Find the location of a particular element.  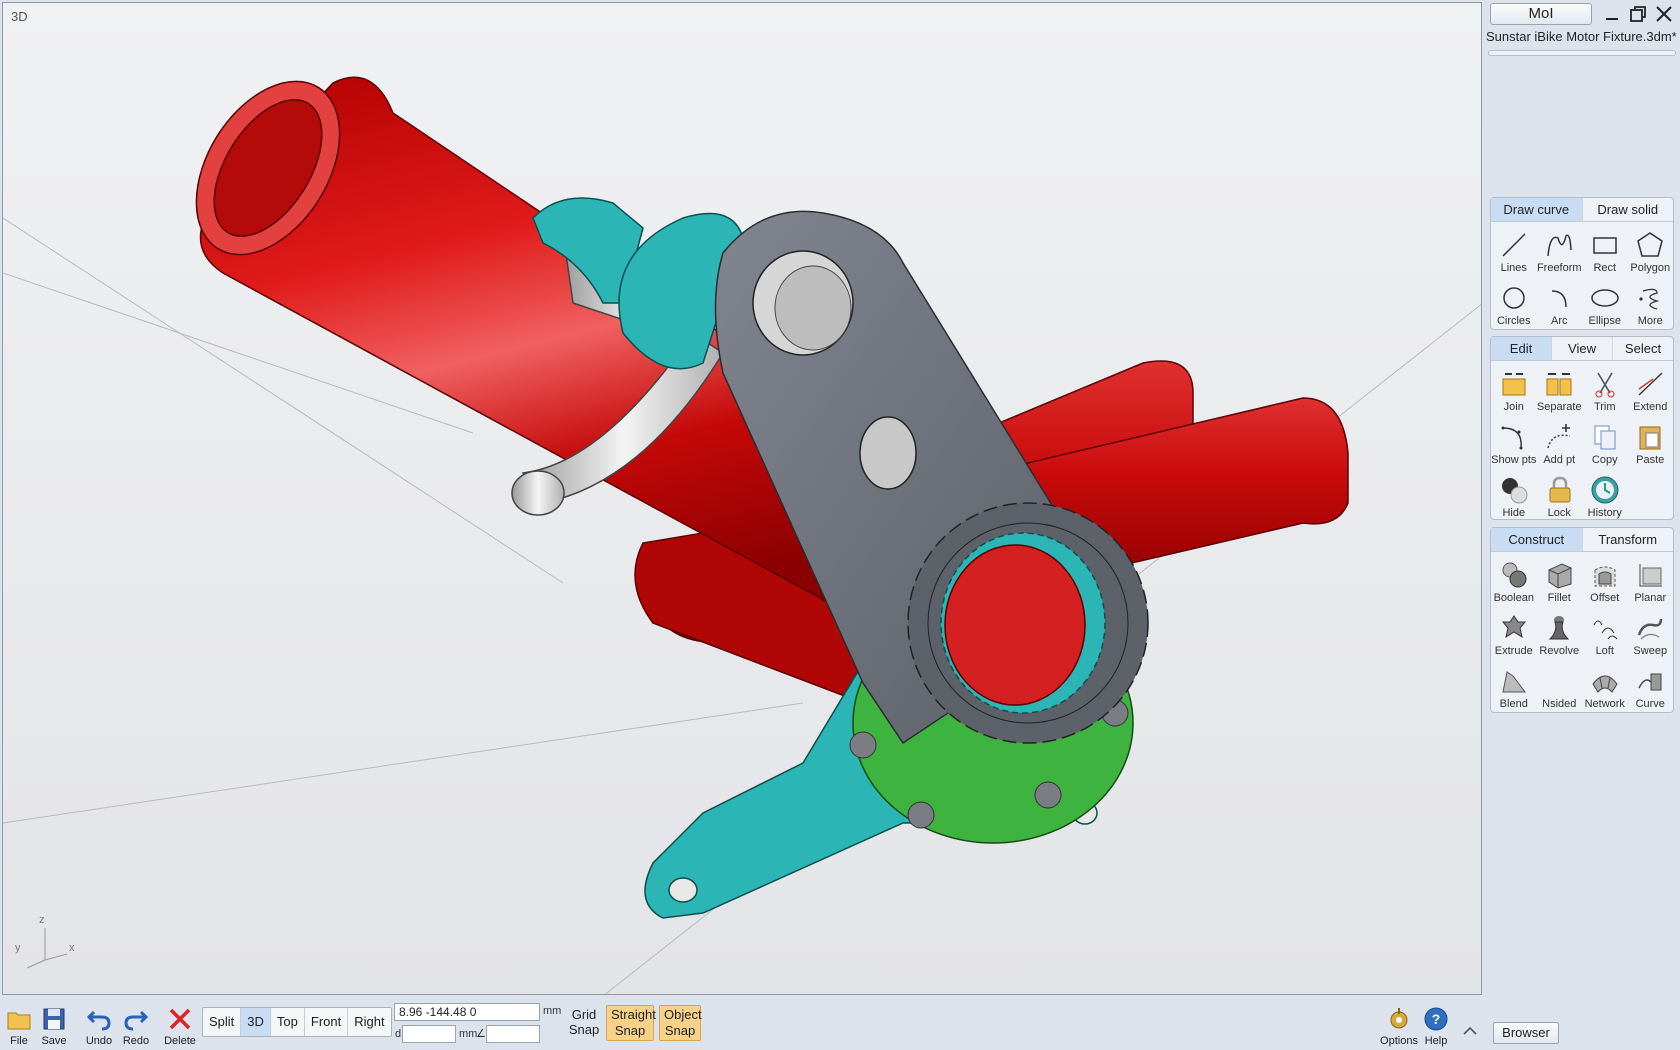

save-button: Save is located at coordinates (54, 1024).